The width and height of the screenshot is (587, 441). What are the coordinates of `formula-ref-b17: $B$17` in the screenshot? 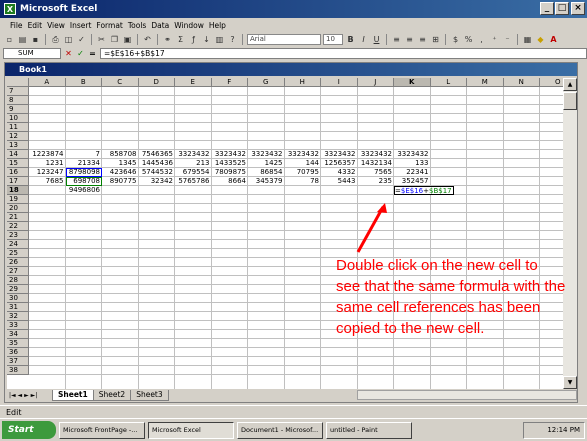 It's located at (440, 191).